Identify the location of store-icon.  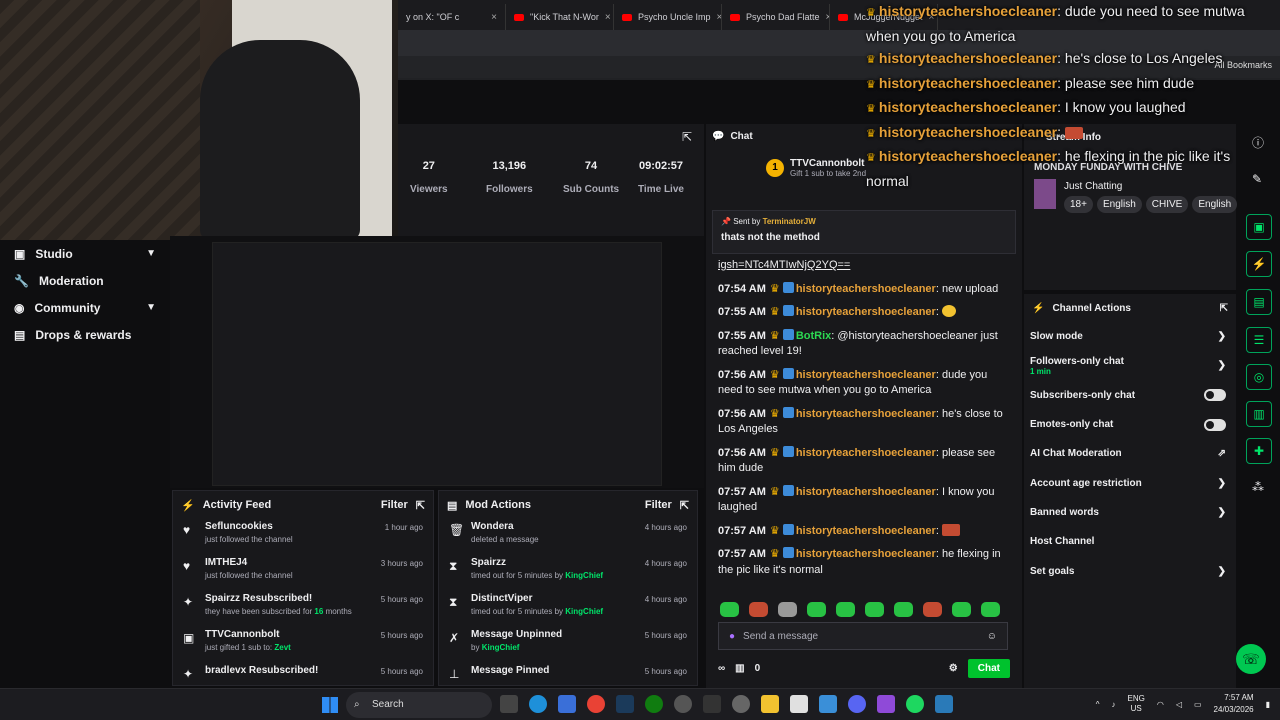
(799, 704).